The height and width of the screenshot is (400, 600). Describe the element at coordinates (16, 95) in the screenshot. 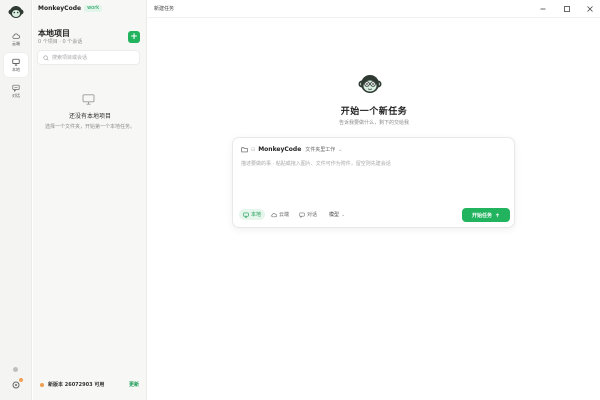

I see `rail-item-label: 对话` at that location.